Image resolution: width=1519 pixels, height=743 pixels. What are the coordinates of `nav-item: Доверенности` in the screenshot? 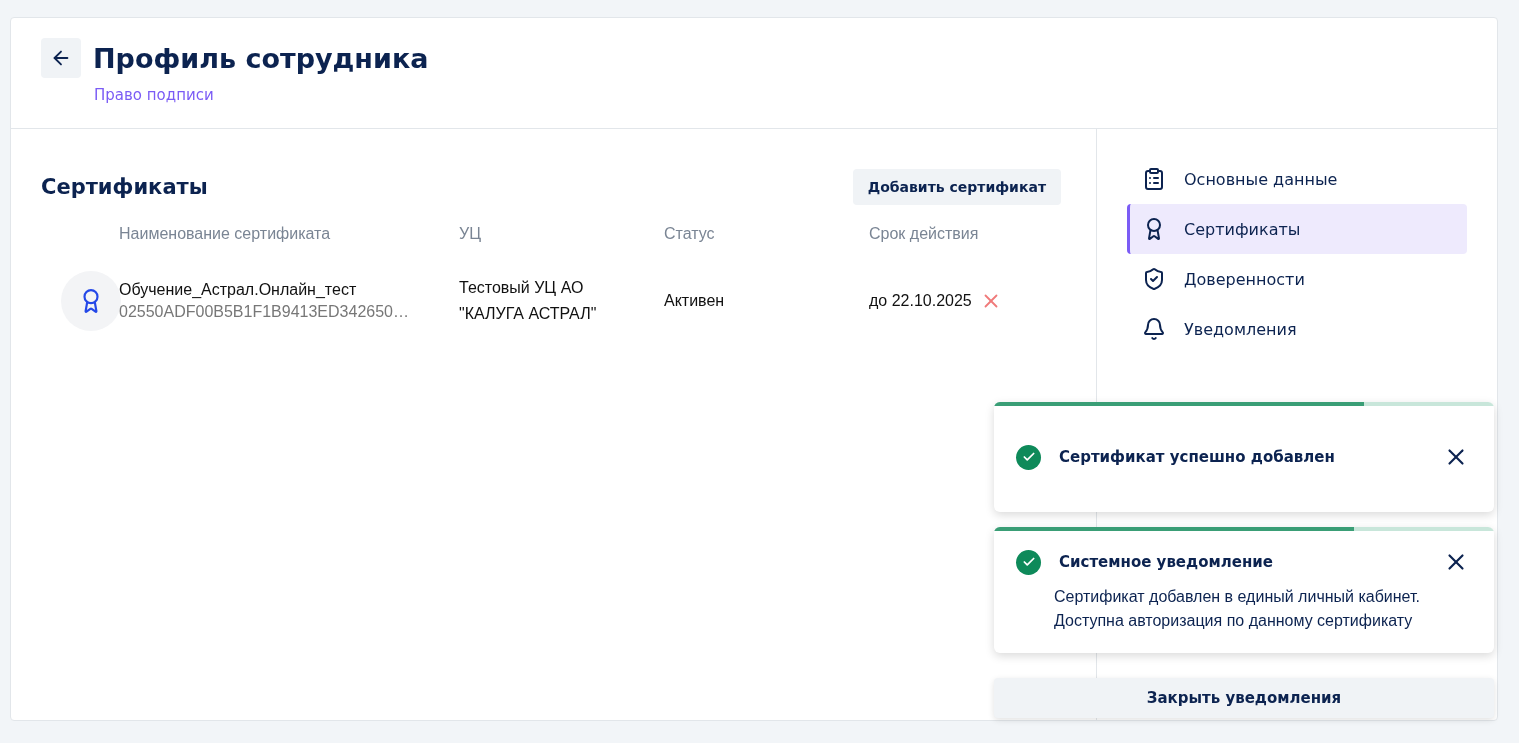 It's located at (1297, 279).